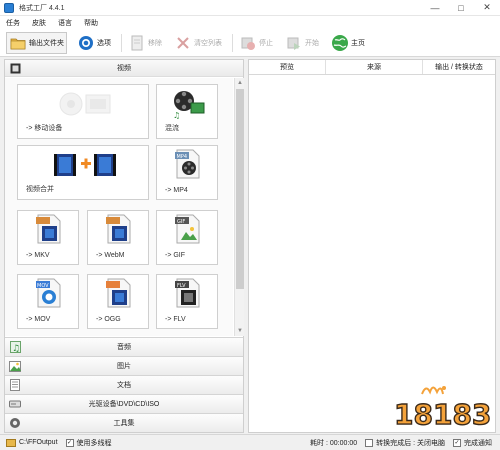  I want to click on mp4-file-icon: MP4, so click(187, 164).